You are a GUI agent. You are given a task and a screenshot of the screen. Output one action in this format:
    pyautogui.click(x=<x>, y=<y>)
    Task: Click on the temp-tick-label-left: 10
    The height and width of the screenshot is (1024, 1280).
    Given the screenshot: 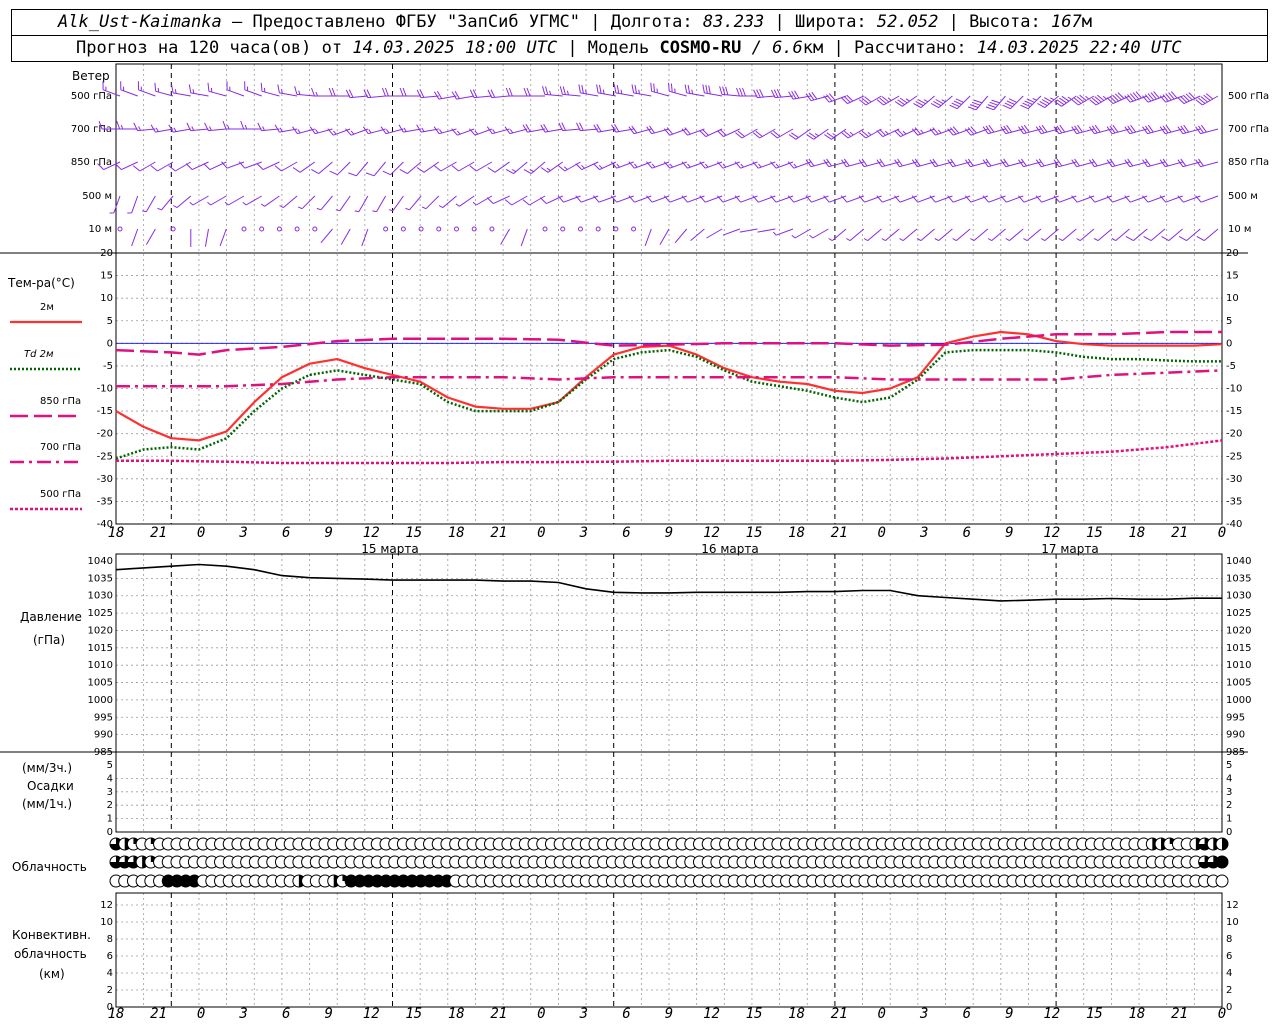 What is the action you would take?
    pyautogui.click(x=106, y=298)
    